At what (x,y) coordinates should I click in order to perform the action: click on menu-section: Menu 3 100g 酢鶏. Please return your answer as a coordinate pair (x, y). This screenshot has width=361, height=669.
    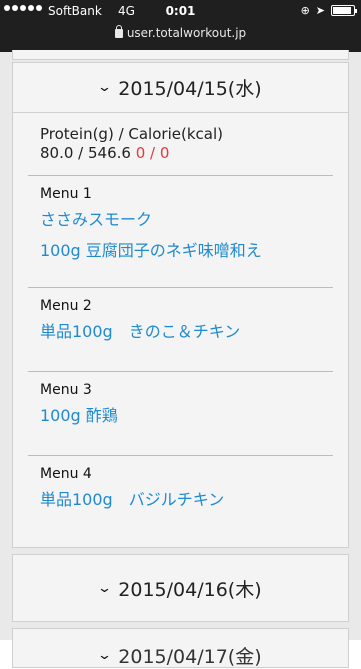
    Looking at the image, I should click on (180, 413).